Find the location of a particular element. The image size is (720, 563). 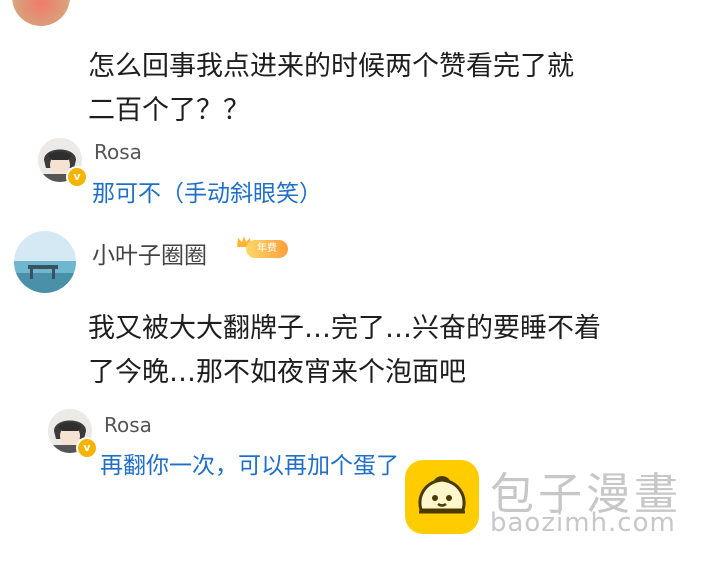

comment-line: 怎么回事我点进来的时候两个赞看完了就 is located at coordinates (331, 66).